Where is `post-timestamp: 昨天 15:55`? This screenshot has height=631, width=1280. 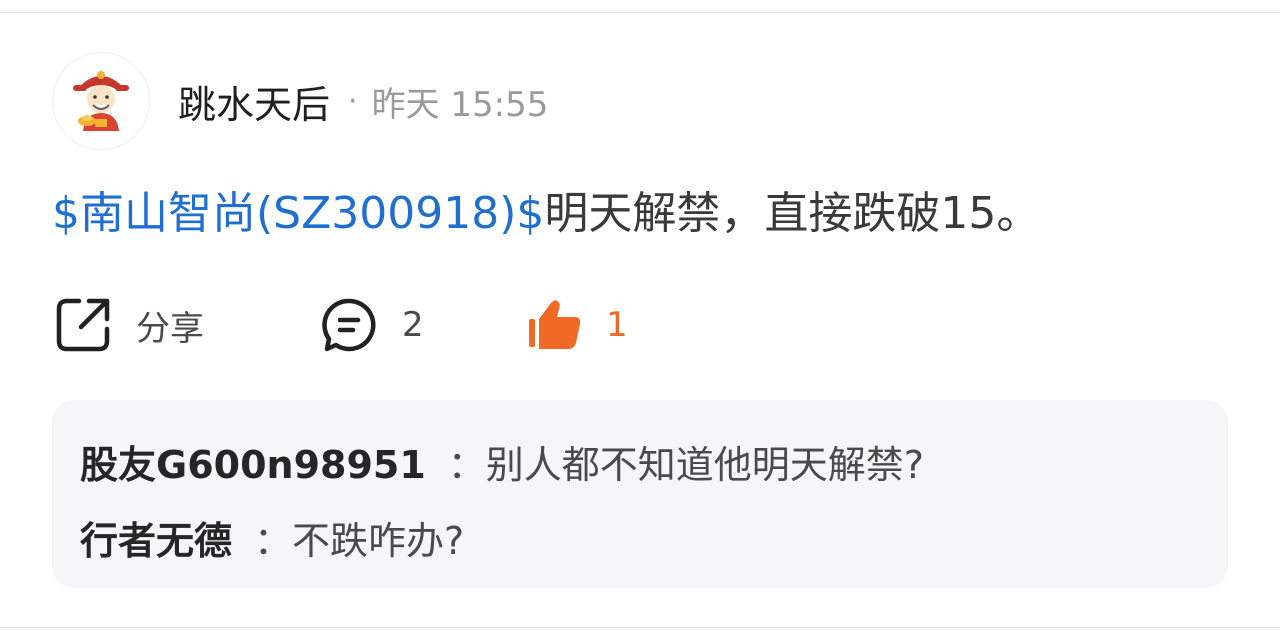 post-timestamp: 昨天 15:55 is located at coordinates (460, 104).